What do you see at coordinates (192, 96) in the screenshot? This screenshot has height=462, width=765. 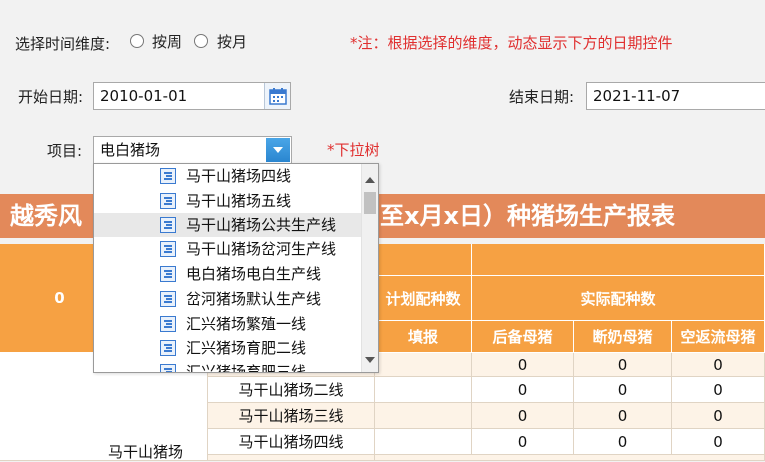 I see `start-date-input: 2010-01-01` at bounding box center [192, 96].